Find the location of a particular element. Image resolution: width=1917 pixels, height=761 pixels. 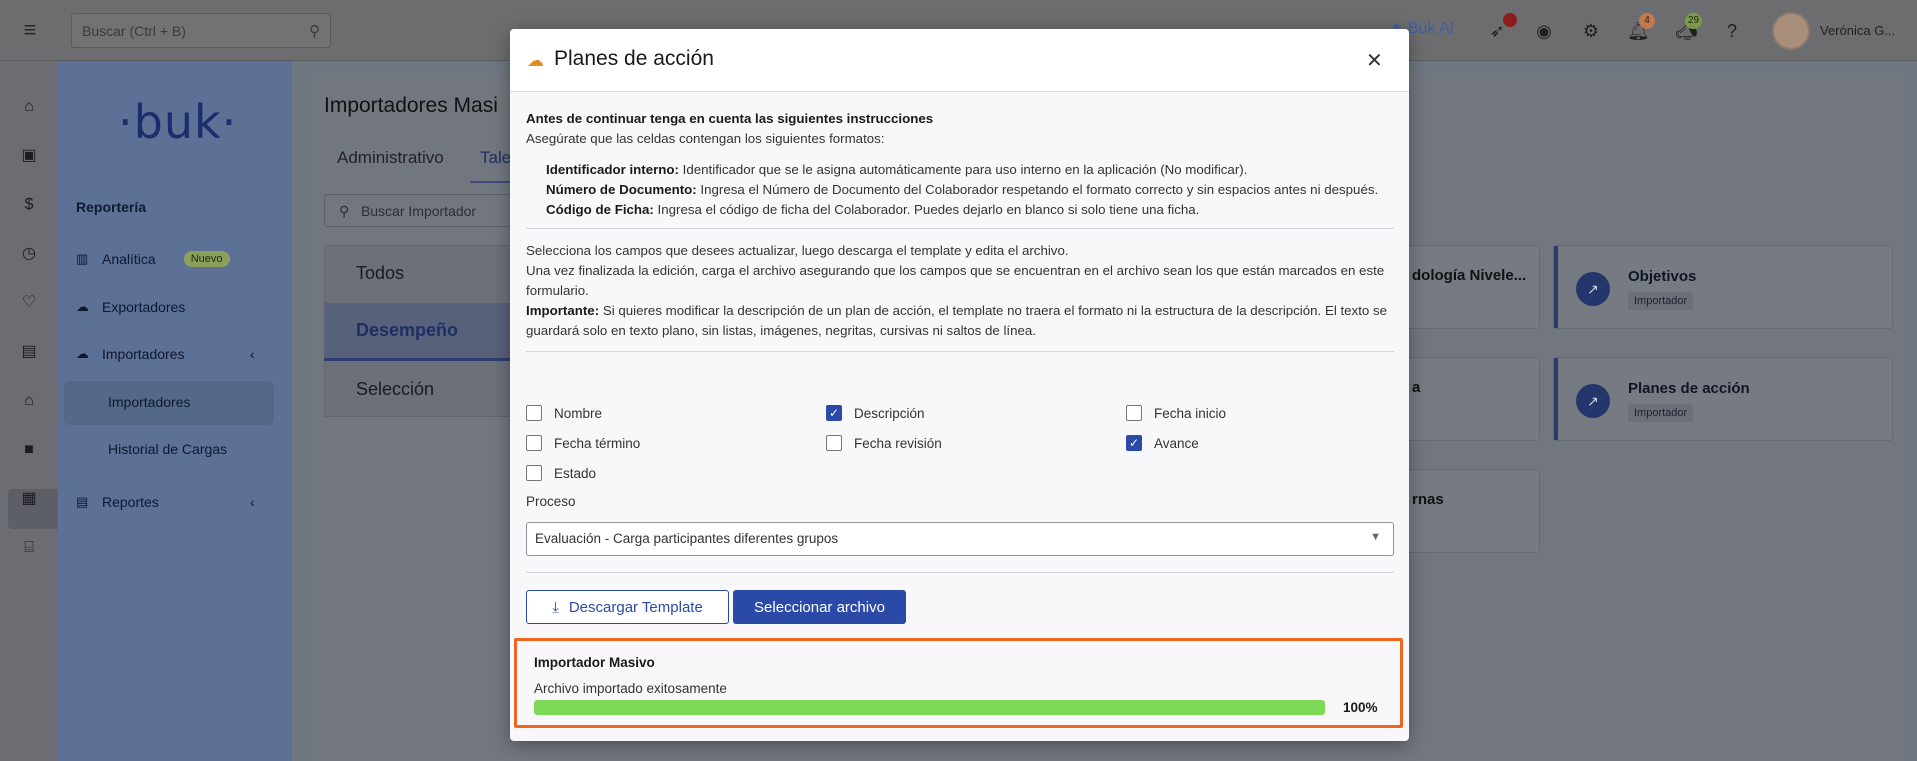

checkbox-avance: ✓ Avance is located at coordinates (1162, 443).